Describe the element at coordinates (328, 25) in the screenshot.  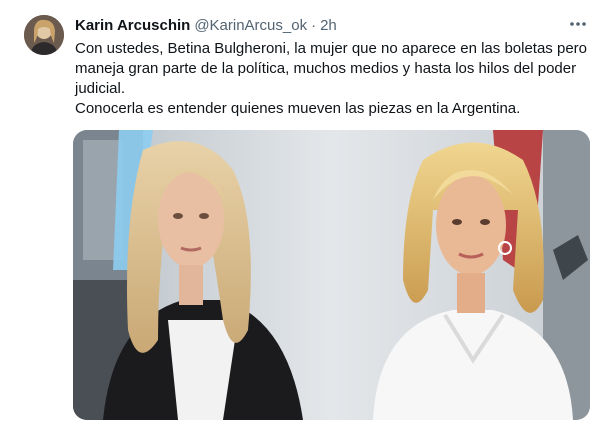
I see `timestamp: 2h` at that location.